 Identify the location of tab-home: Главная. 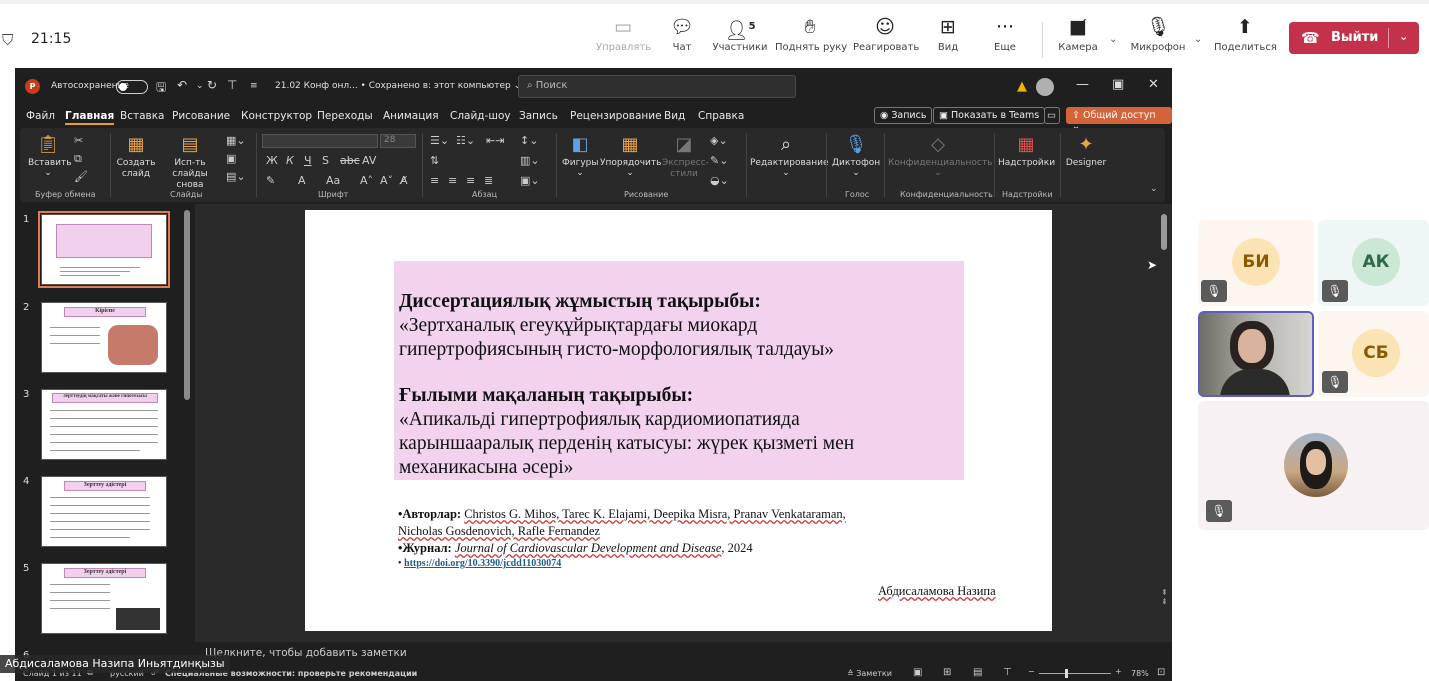
(90, 117).